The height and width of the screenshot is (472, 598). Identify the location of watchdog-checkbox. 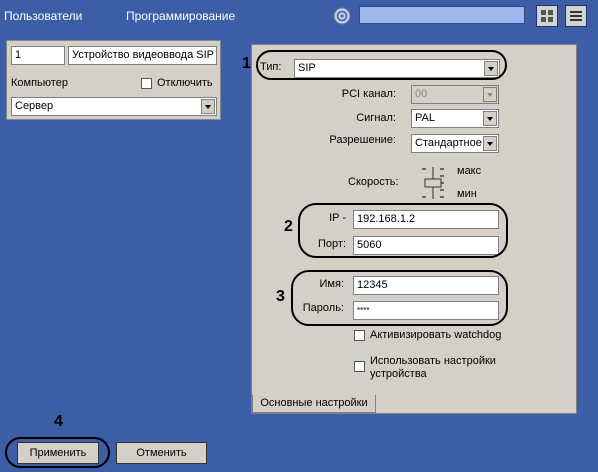
(359, 335).